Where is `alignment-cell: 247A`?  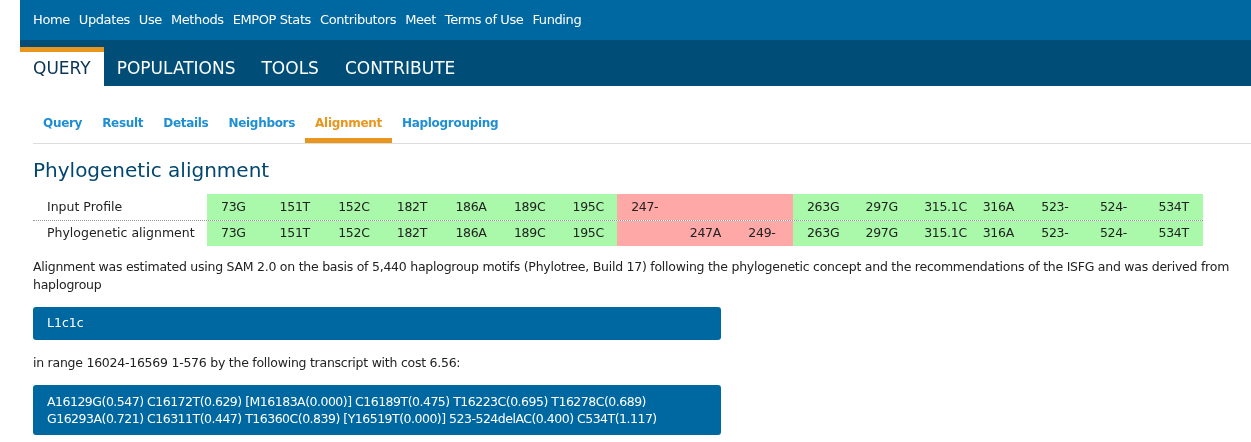
alignment-cell: 247A is located at coordinates (705, 233).